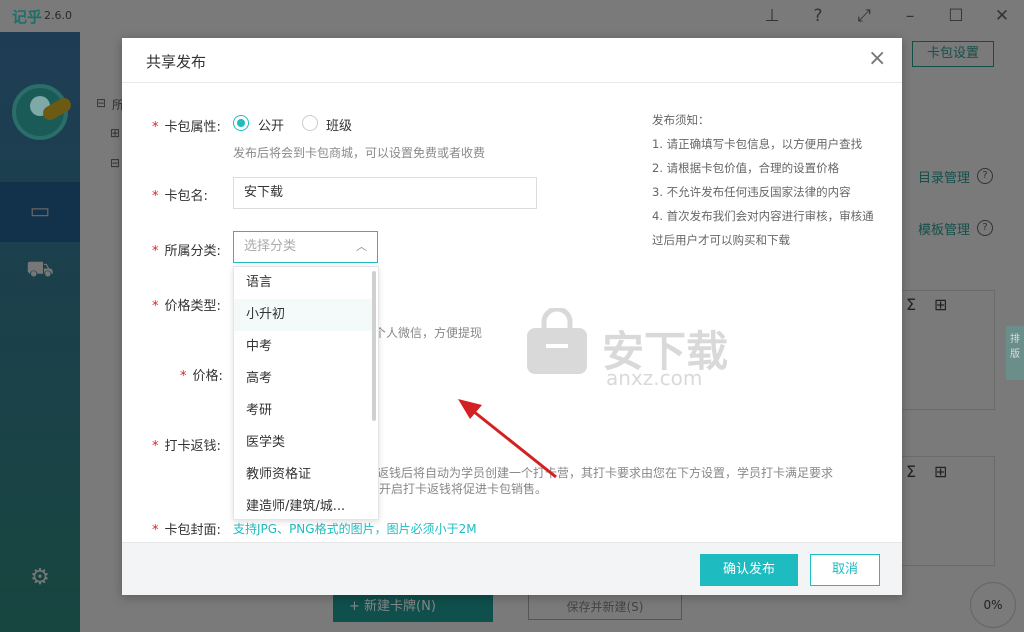  Describe the element at coordinates (186, 306) in the screenshot. I see `price-type-label: * 价格类型:` at that location.